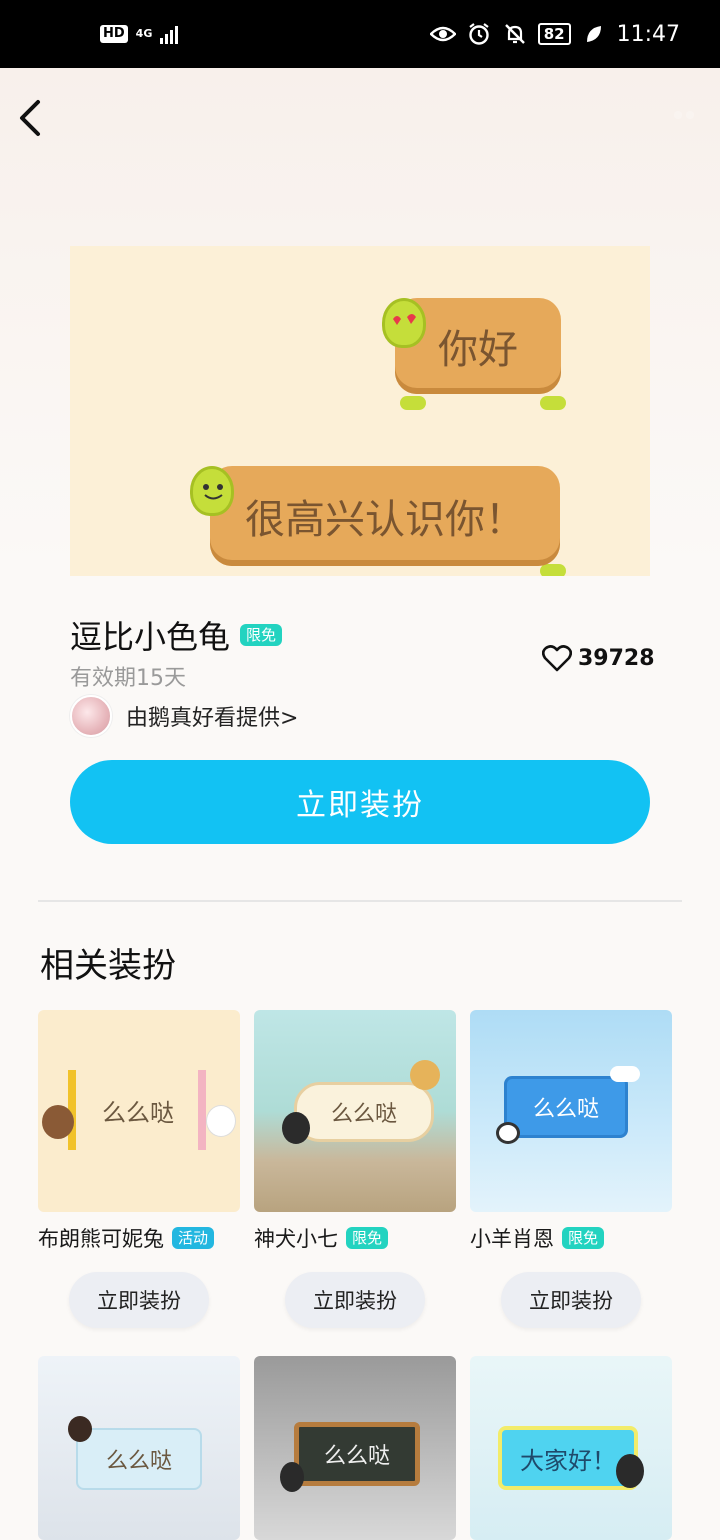 This screenshot has height=1540, width=720. What do you see at coordinates (594, 34) in the screenshot?
I see `leaf-icon` at bounding box center [594, 34].